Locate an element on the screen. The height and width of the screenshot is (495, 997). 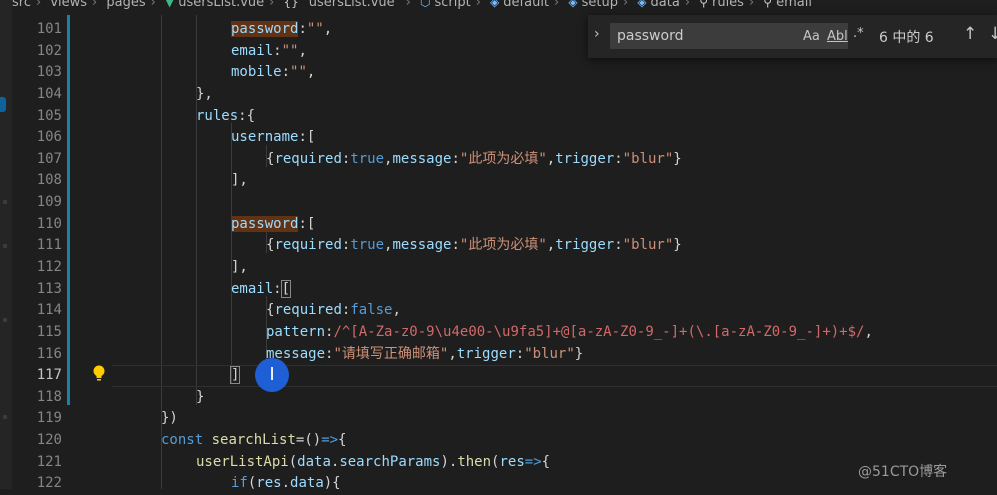
lightbulb-icon is located at coordinates (99, 374).